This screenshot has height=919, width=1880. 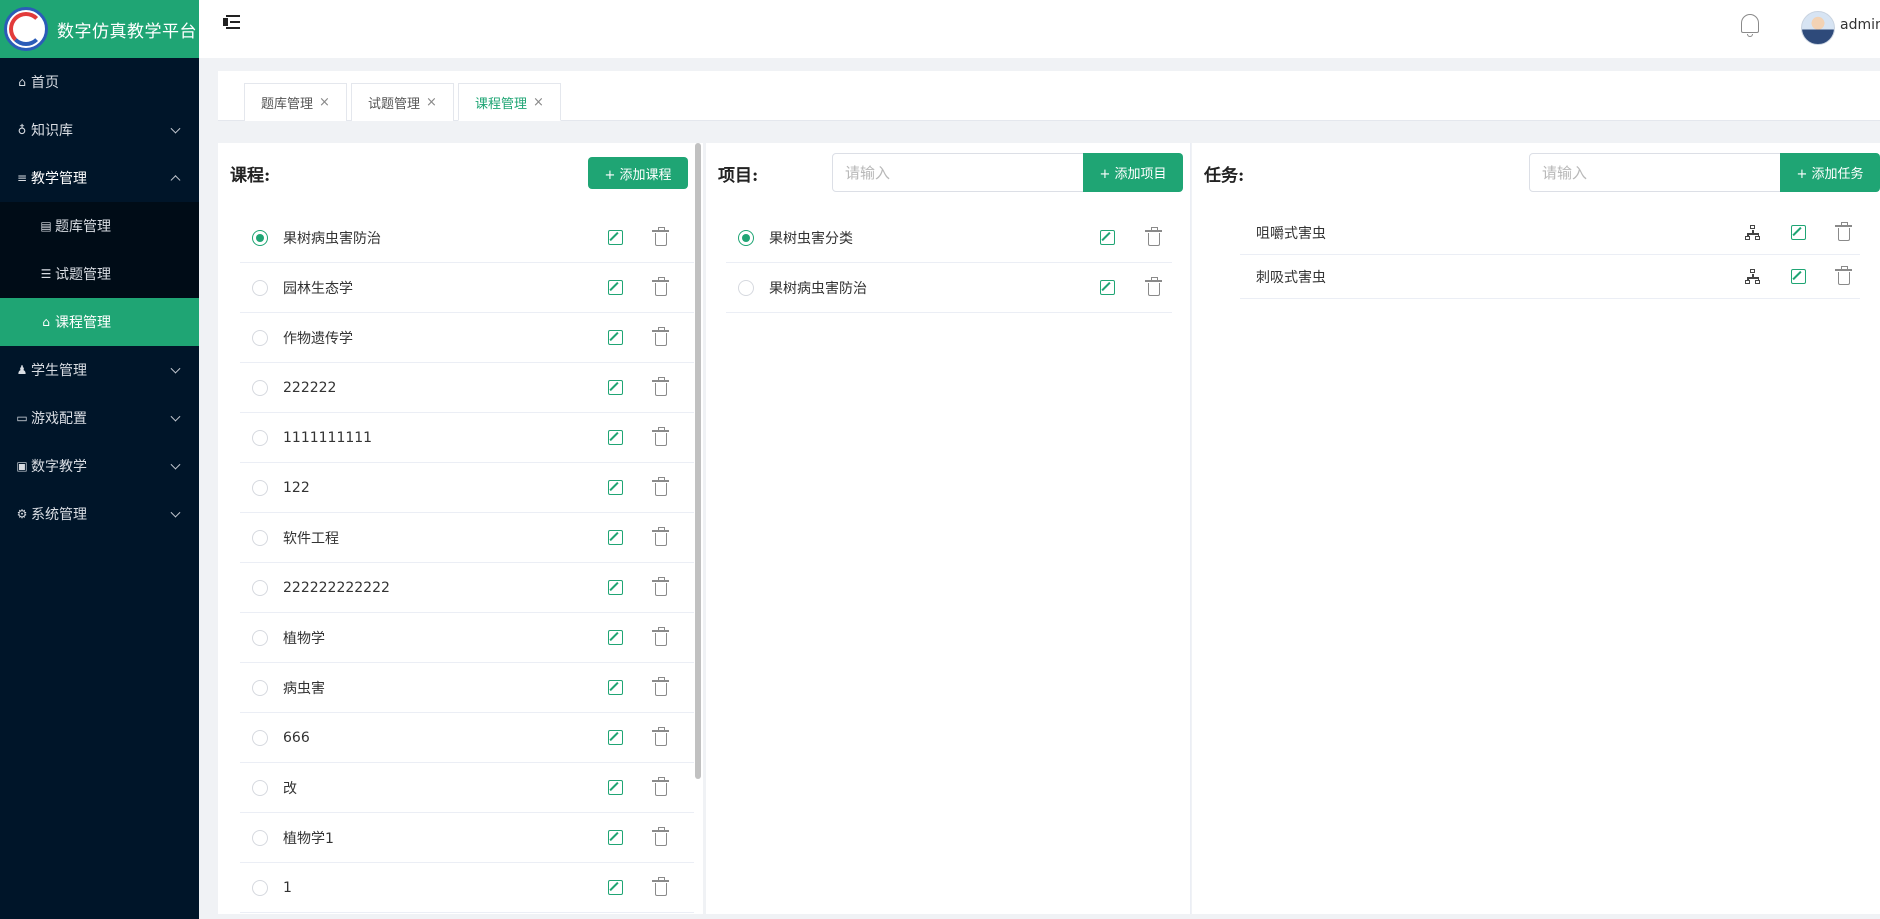 What do you see at coordinates (468, 788) in the screenshot?
I see `list-item: 改` at bounding box center [468, 788].